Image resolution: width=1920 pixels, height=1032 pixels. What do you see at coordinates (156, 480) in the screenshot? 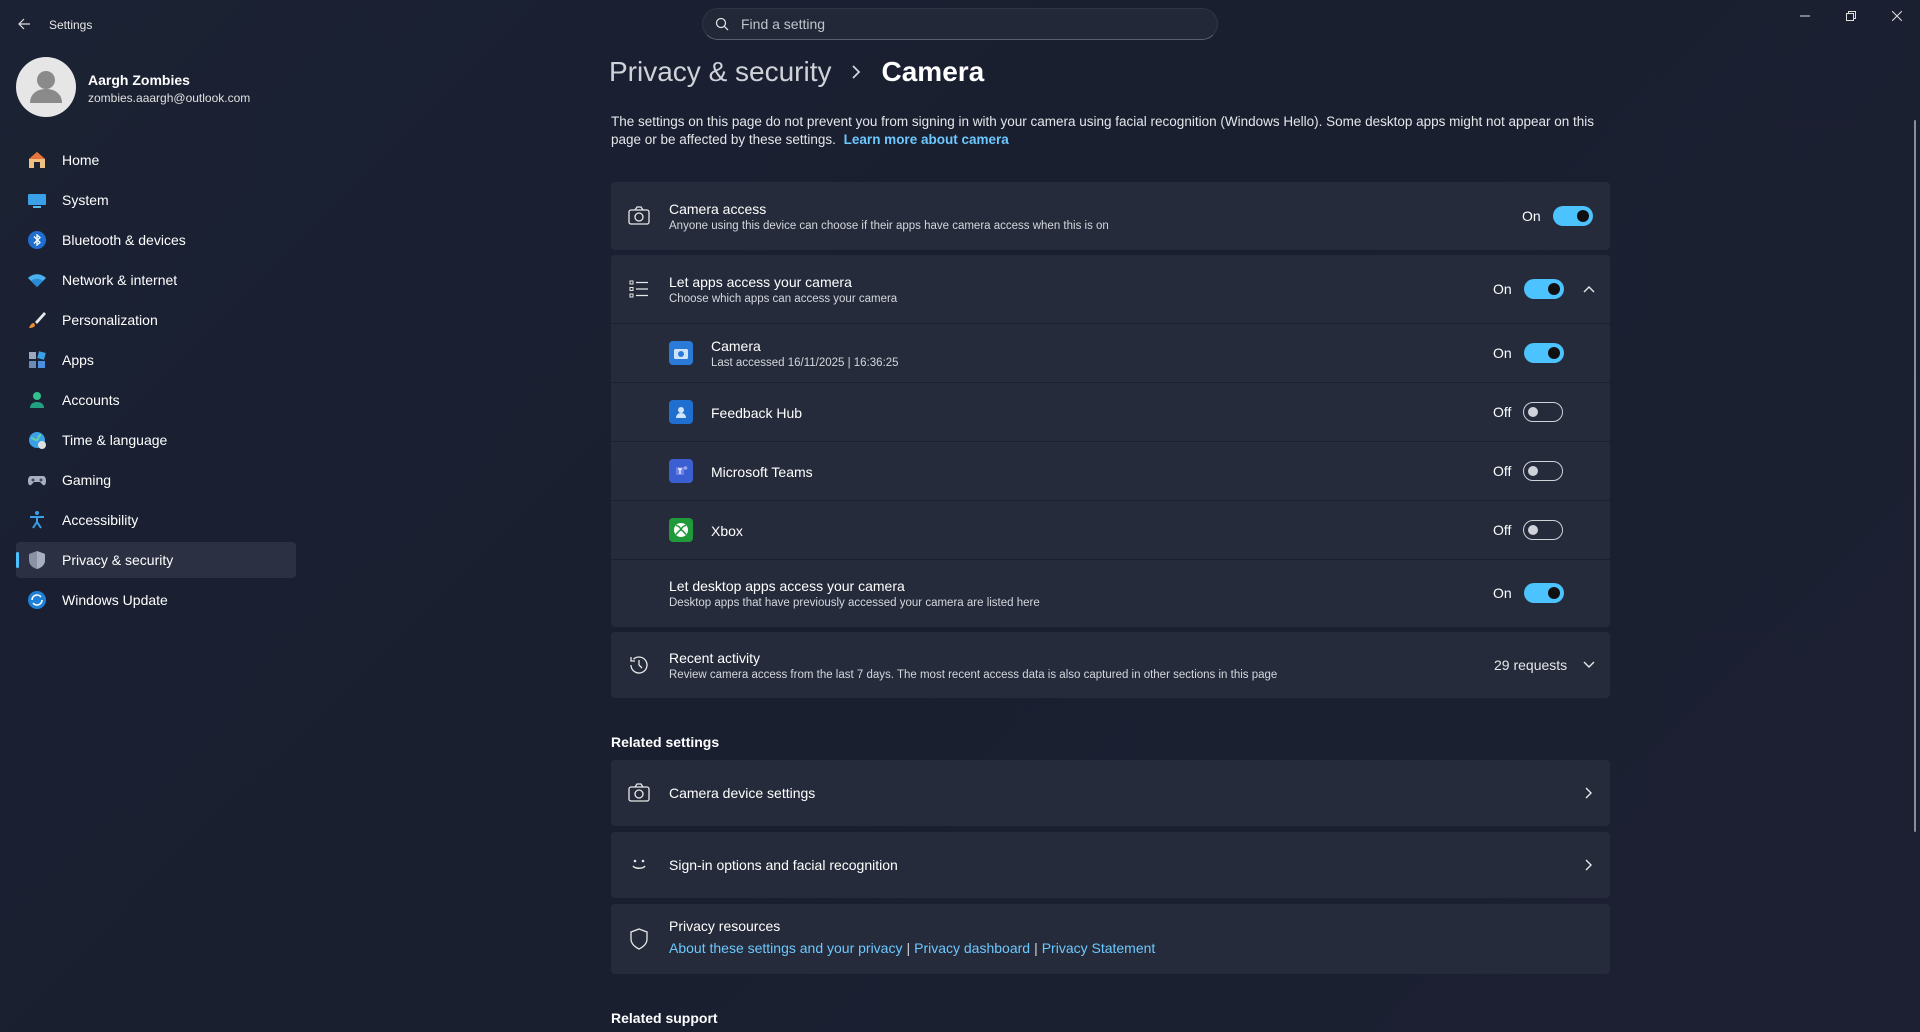
I see `sidebar-item-gaming: Gaming` at bounding box center [156, 480].